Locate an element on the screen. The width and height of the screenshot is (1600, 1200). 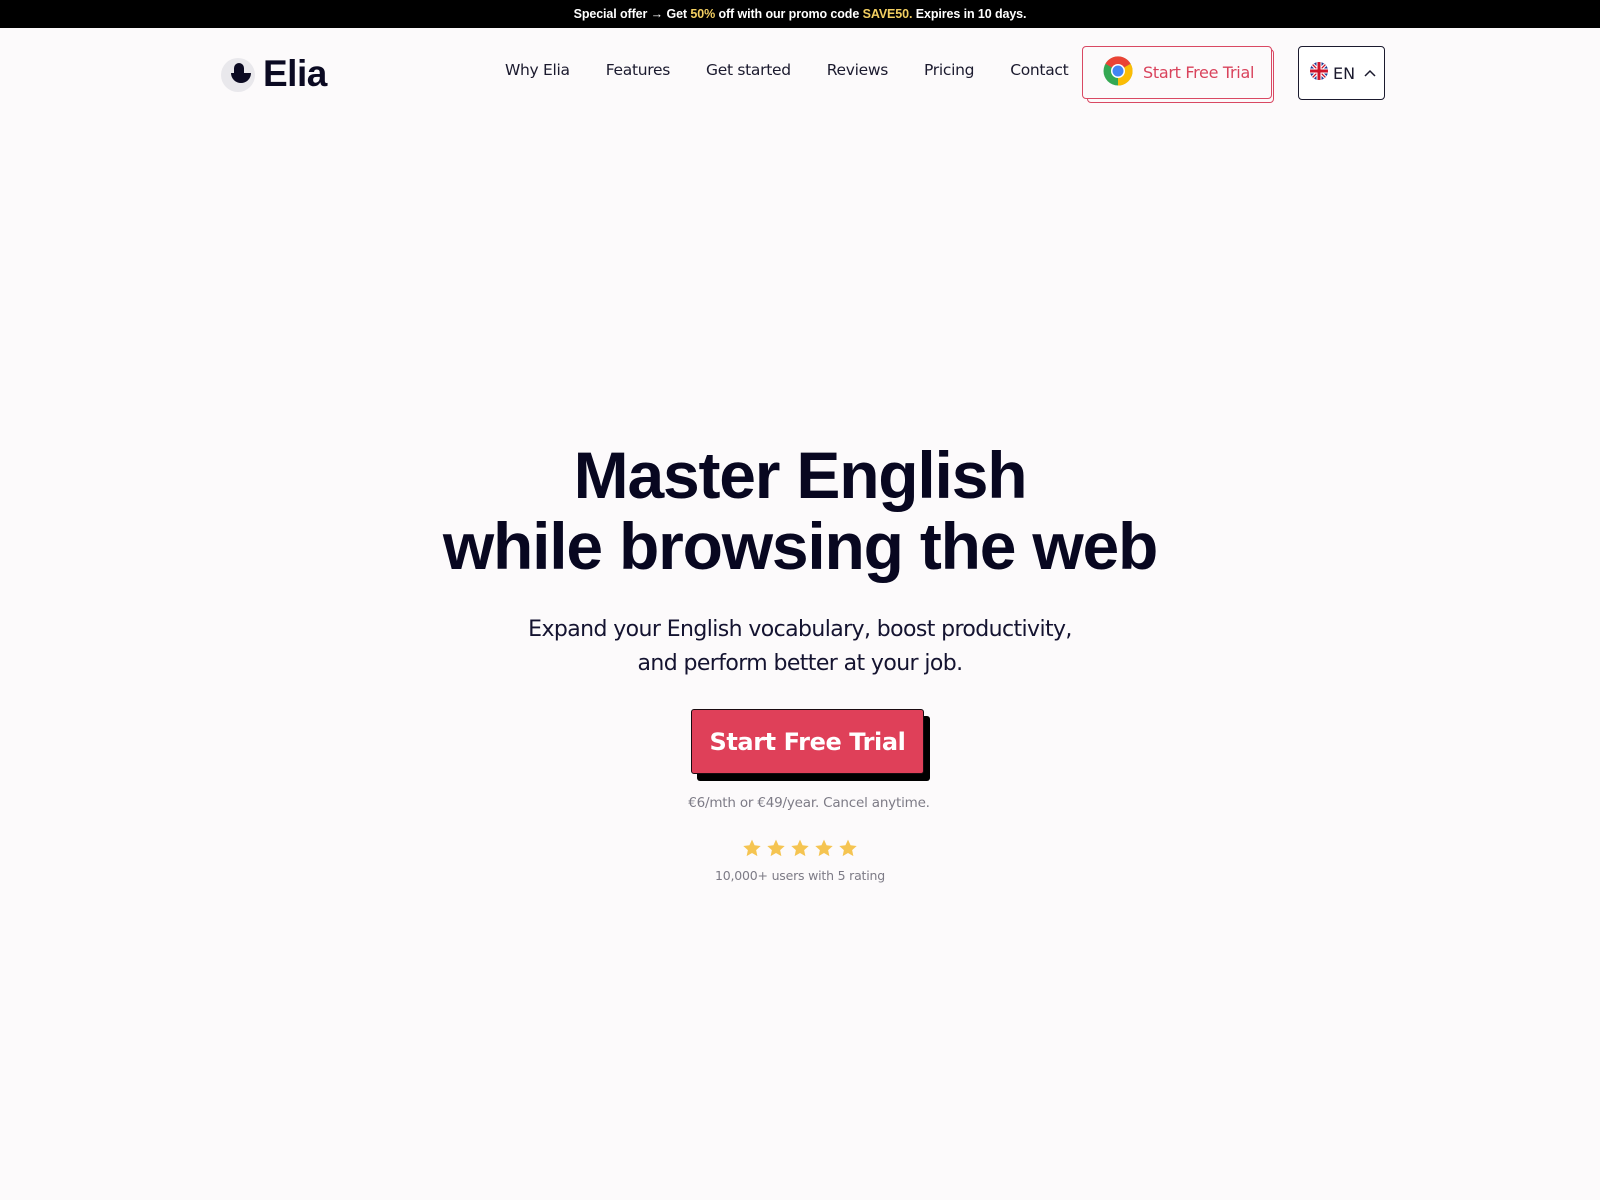
promo-suffix: Expires in 10 days. is located at coordinates (969, 14).